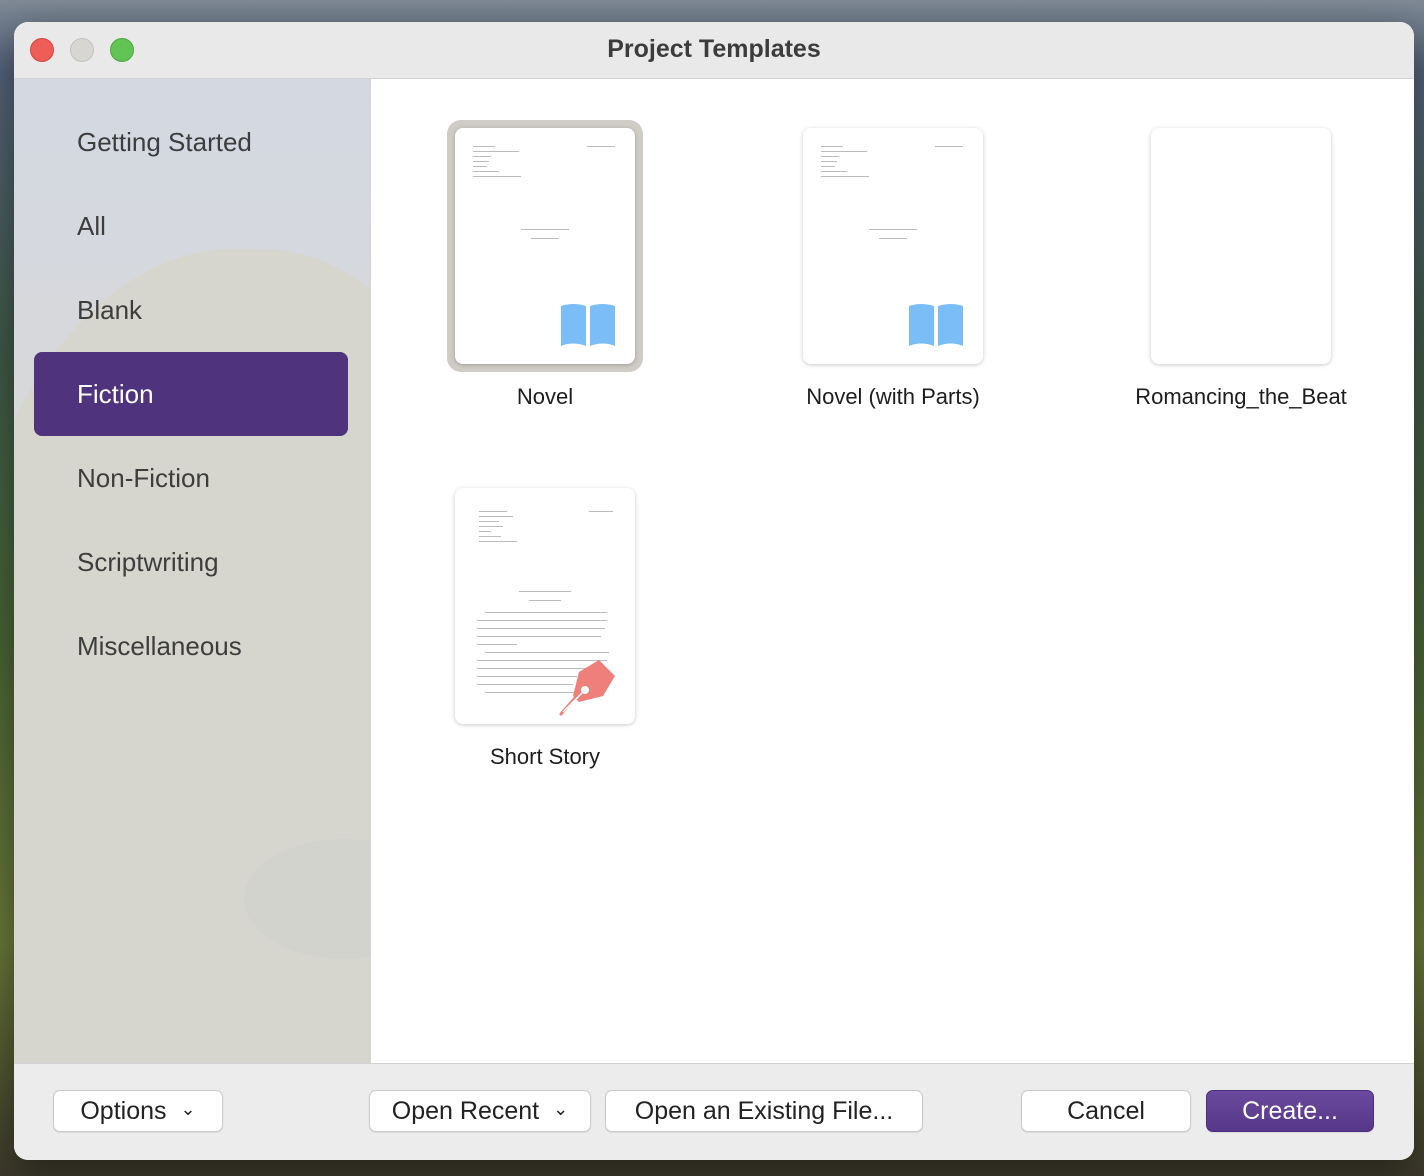  What do you see at coordinates (587, 688) in the screenshot?
I see `pen-nib-icon` at bounding box center [587, 688].